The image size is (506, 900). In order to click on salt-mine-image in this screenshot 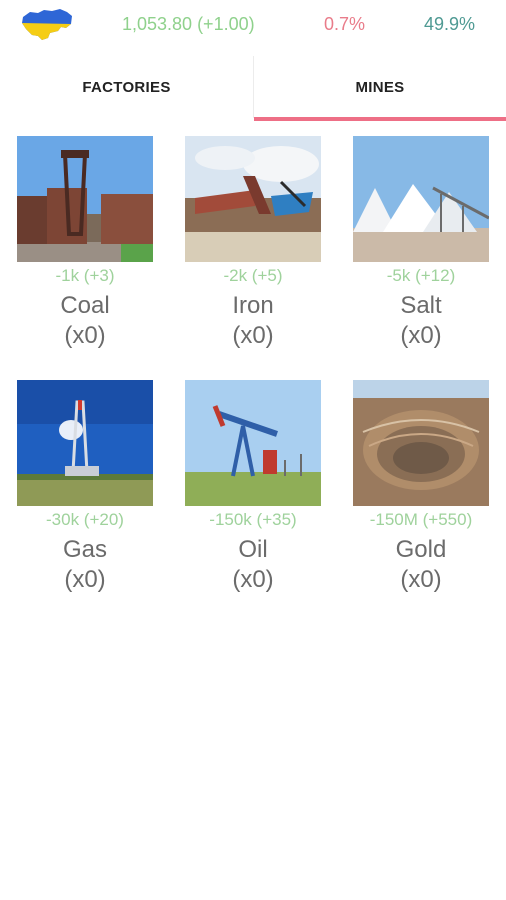, I will do `click(421, 199)`.